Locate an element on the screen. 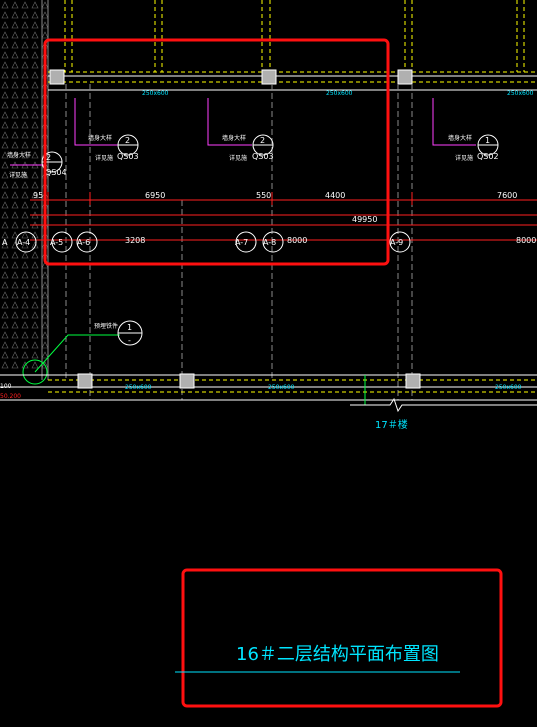 This screenshot has width=537, height=727. level-mark: 50.200 is located at coordinates (10, 396).